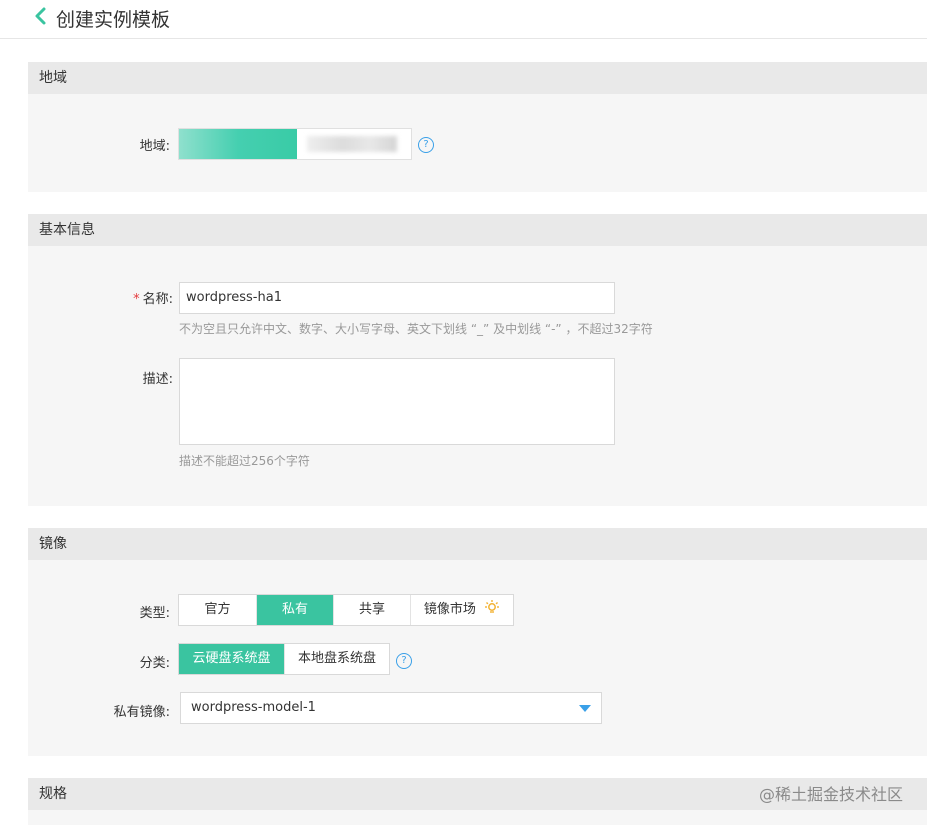 The image size is (927, 825). What do you see at coordinates (154, 146) in the screenshot?
I see `region-label: 地域:` at bounding box center [154, 146].